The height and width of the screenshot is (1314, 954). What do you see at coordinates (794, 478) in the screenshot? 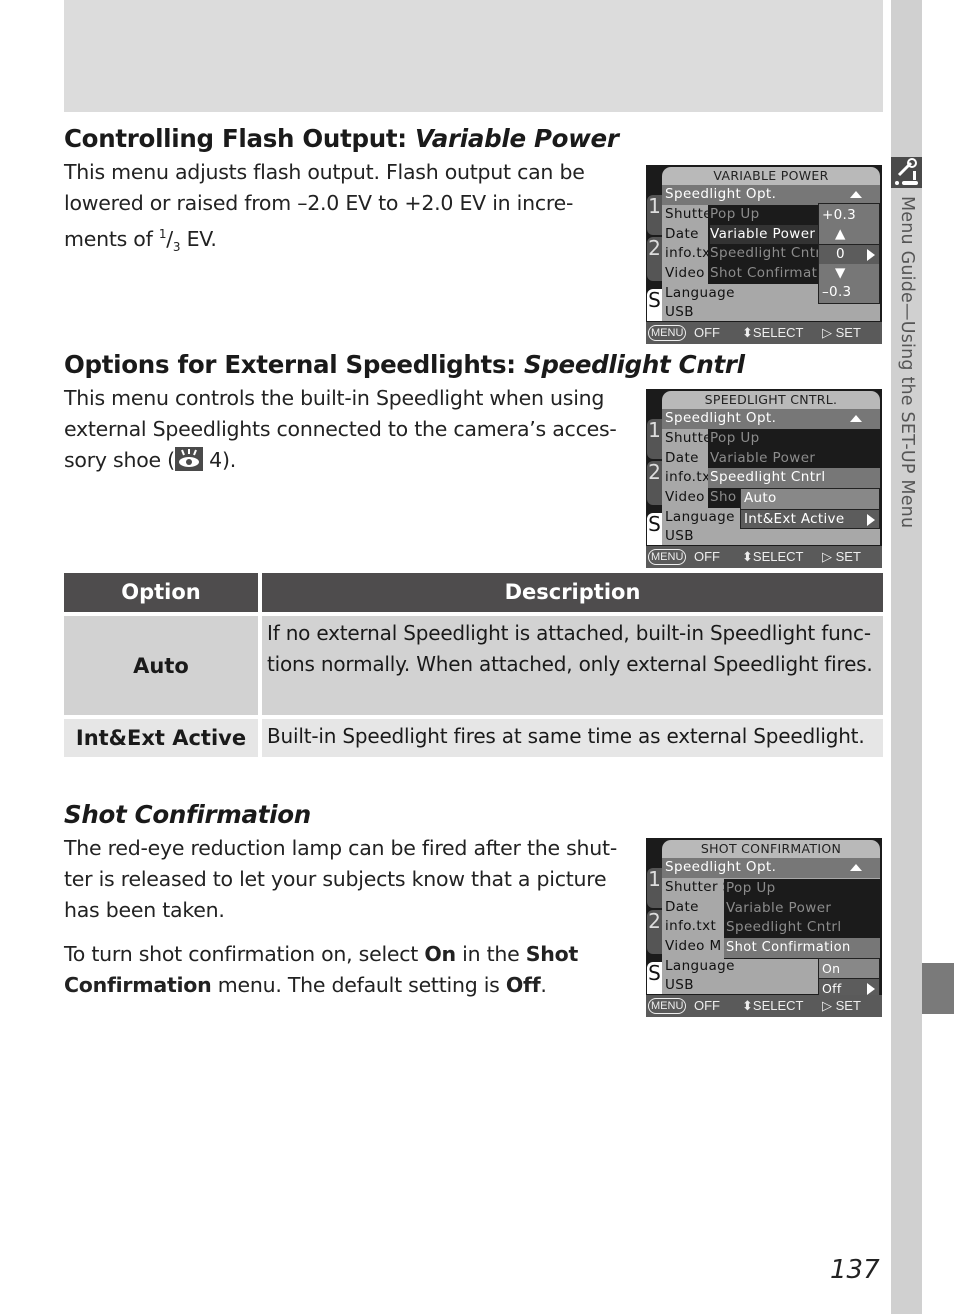
I see `submenu-item-selected: Speedlight Cntrl` at bounding box center [794, 478].